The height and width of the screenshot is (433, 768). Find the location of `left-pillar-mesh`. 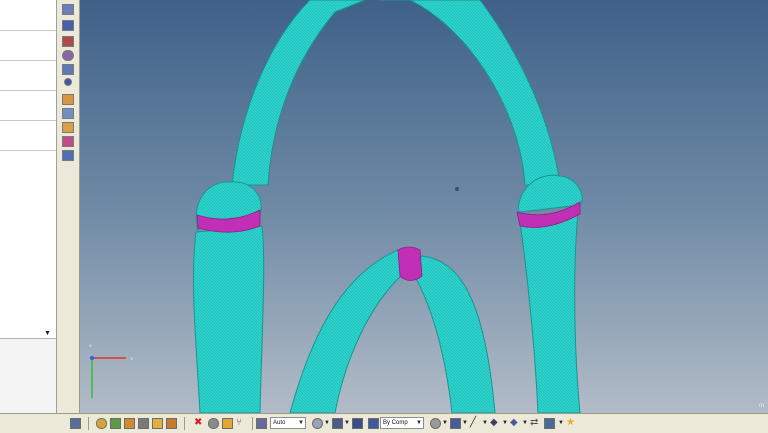

left-pillar-mesh is located at coordinates (228, 319).